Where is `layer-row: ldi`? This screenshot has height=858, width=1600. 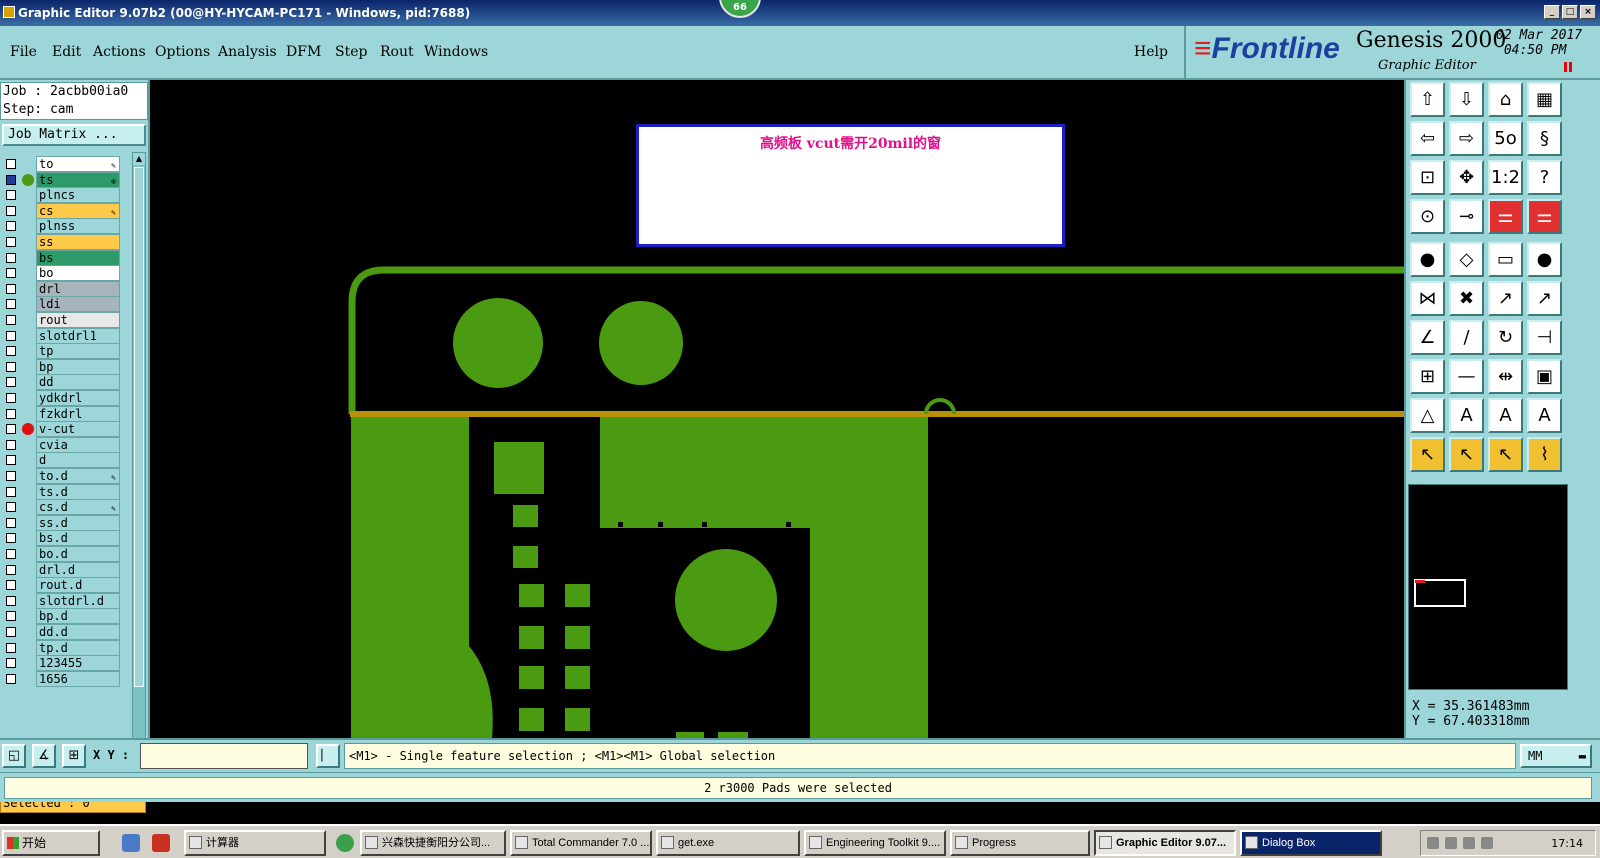
layer-row: ldi is located at coordinates (61, 304).